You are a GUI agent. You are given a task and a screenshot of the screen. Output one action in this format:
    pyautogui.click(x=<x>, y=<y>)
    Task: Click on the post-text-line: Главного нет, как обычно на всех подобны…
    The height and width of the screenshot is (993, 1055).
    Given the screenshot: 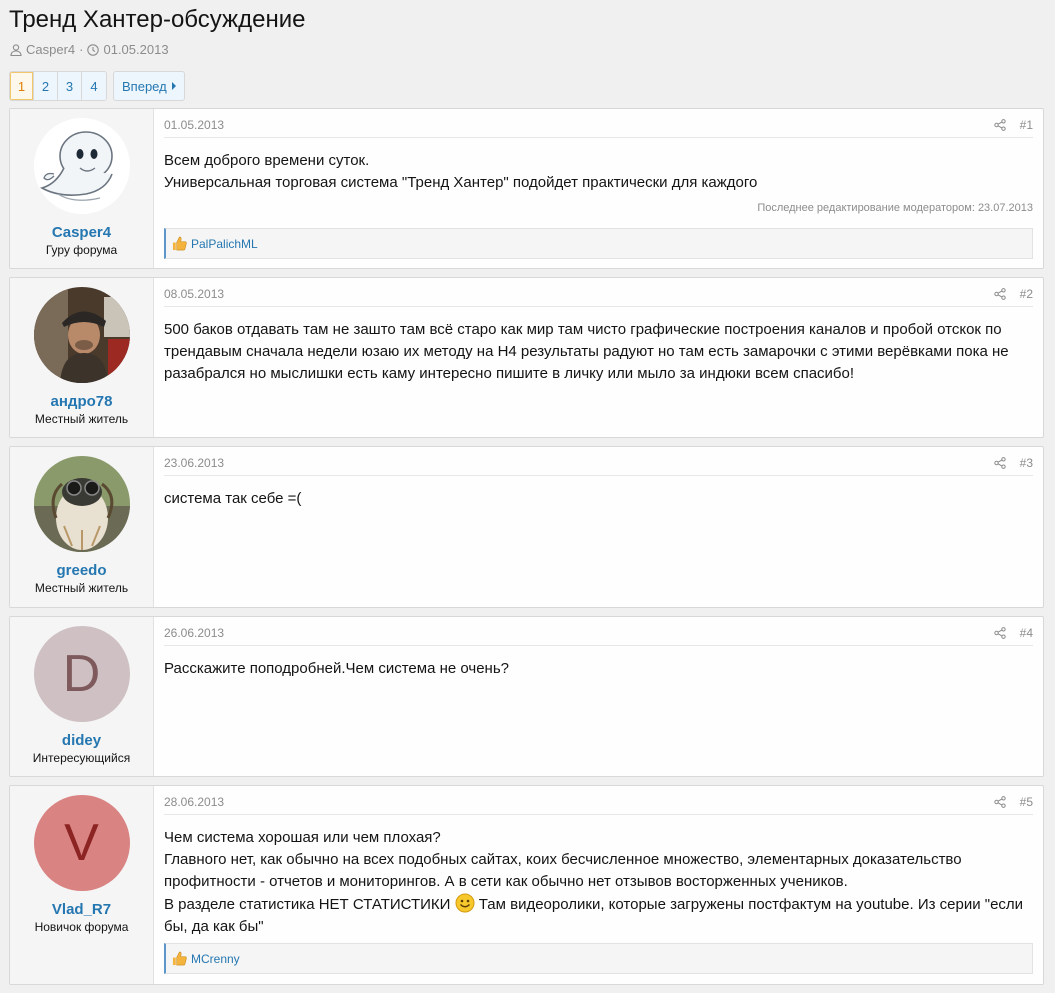 What is the action you would take?
    pyautogui.click(x=563, y=870)
    